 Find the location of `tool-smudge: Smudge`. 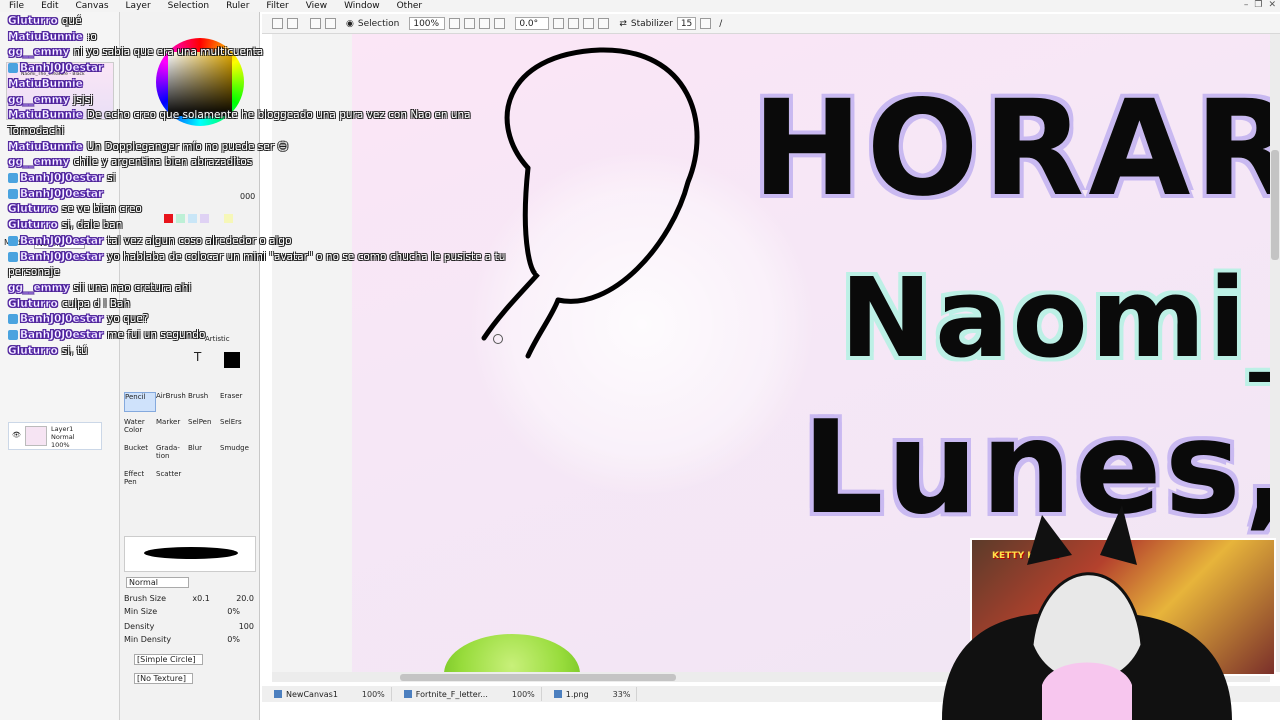

tool-smudge: Smudge is located at coordinates (236, 454).